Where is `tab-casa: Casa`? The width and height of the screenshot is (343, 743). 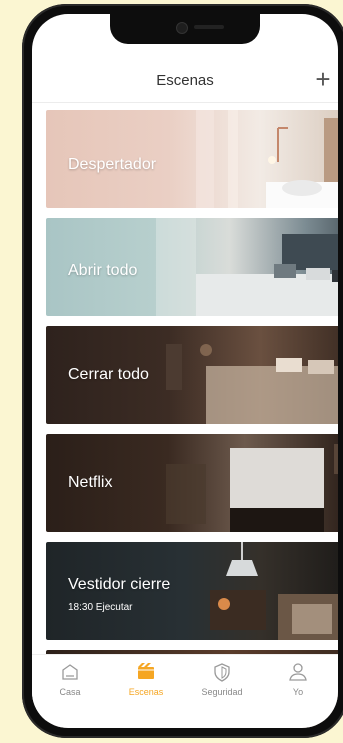
tab-casa: Casa is located at coordinates (70, 679).